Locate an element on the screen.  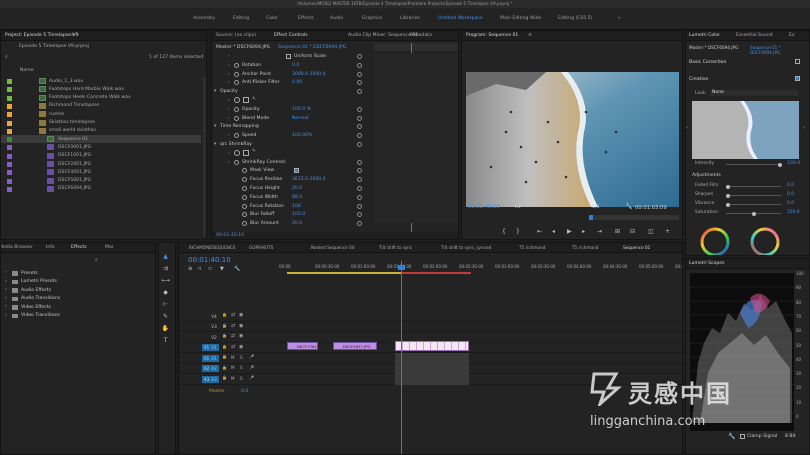
razor-tool-icon: ◆ is located at coordinates (165, 293).